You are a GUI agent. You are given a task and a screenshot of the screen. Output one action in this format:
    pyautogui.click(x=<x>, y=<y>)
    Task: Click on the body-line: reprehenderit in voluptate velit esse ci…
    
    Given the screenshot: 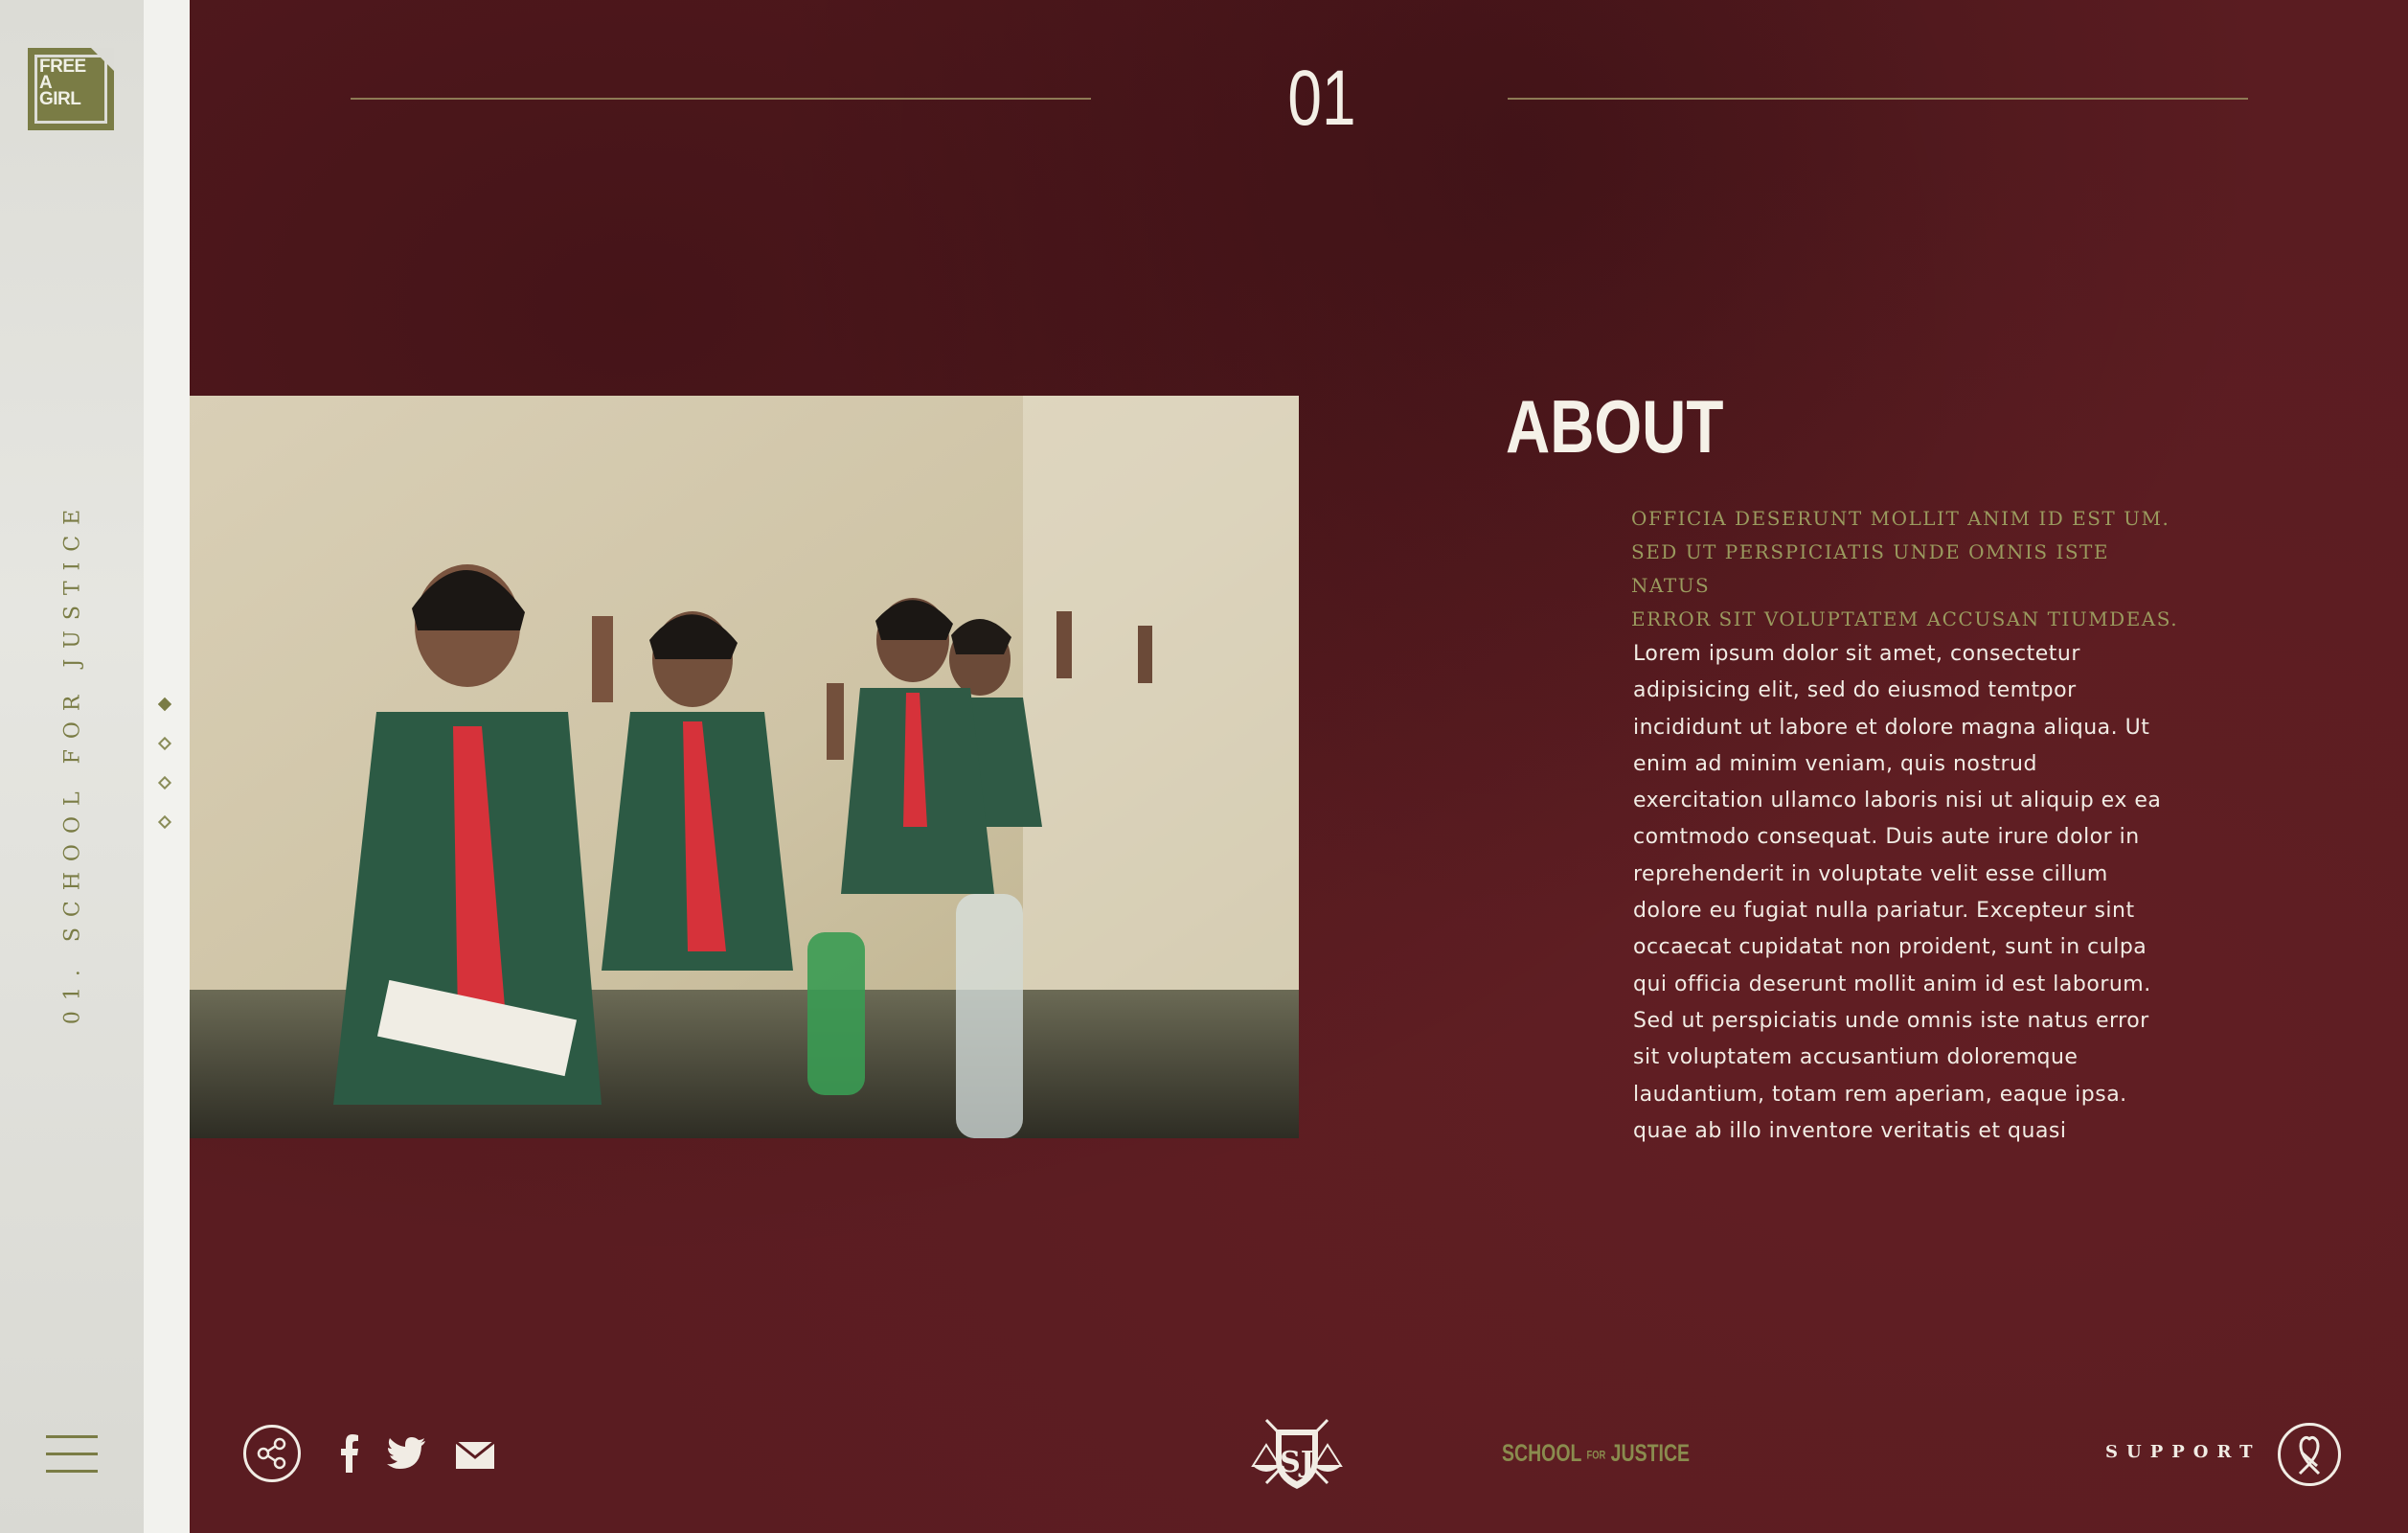 What is the action you would take?
    pyautogui.click(x=1870, y=873)
    